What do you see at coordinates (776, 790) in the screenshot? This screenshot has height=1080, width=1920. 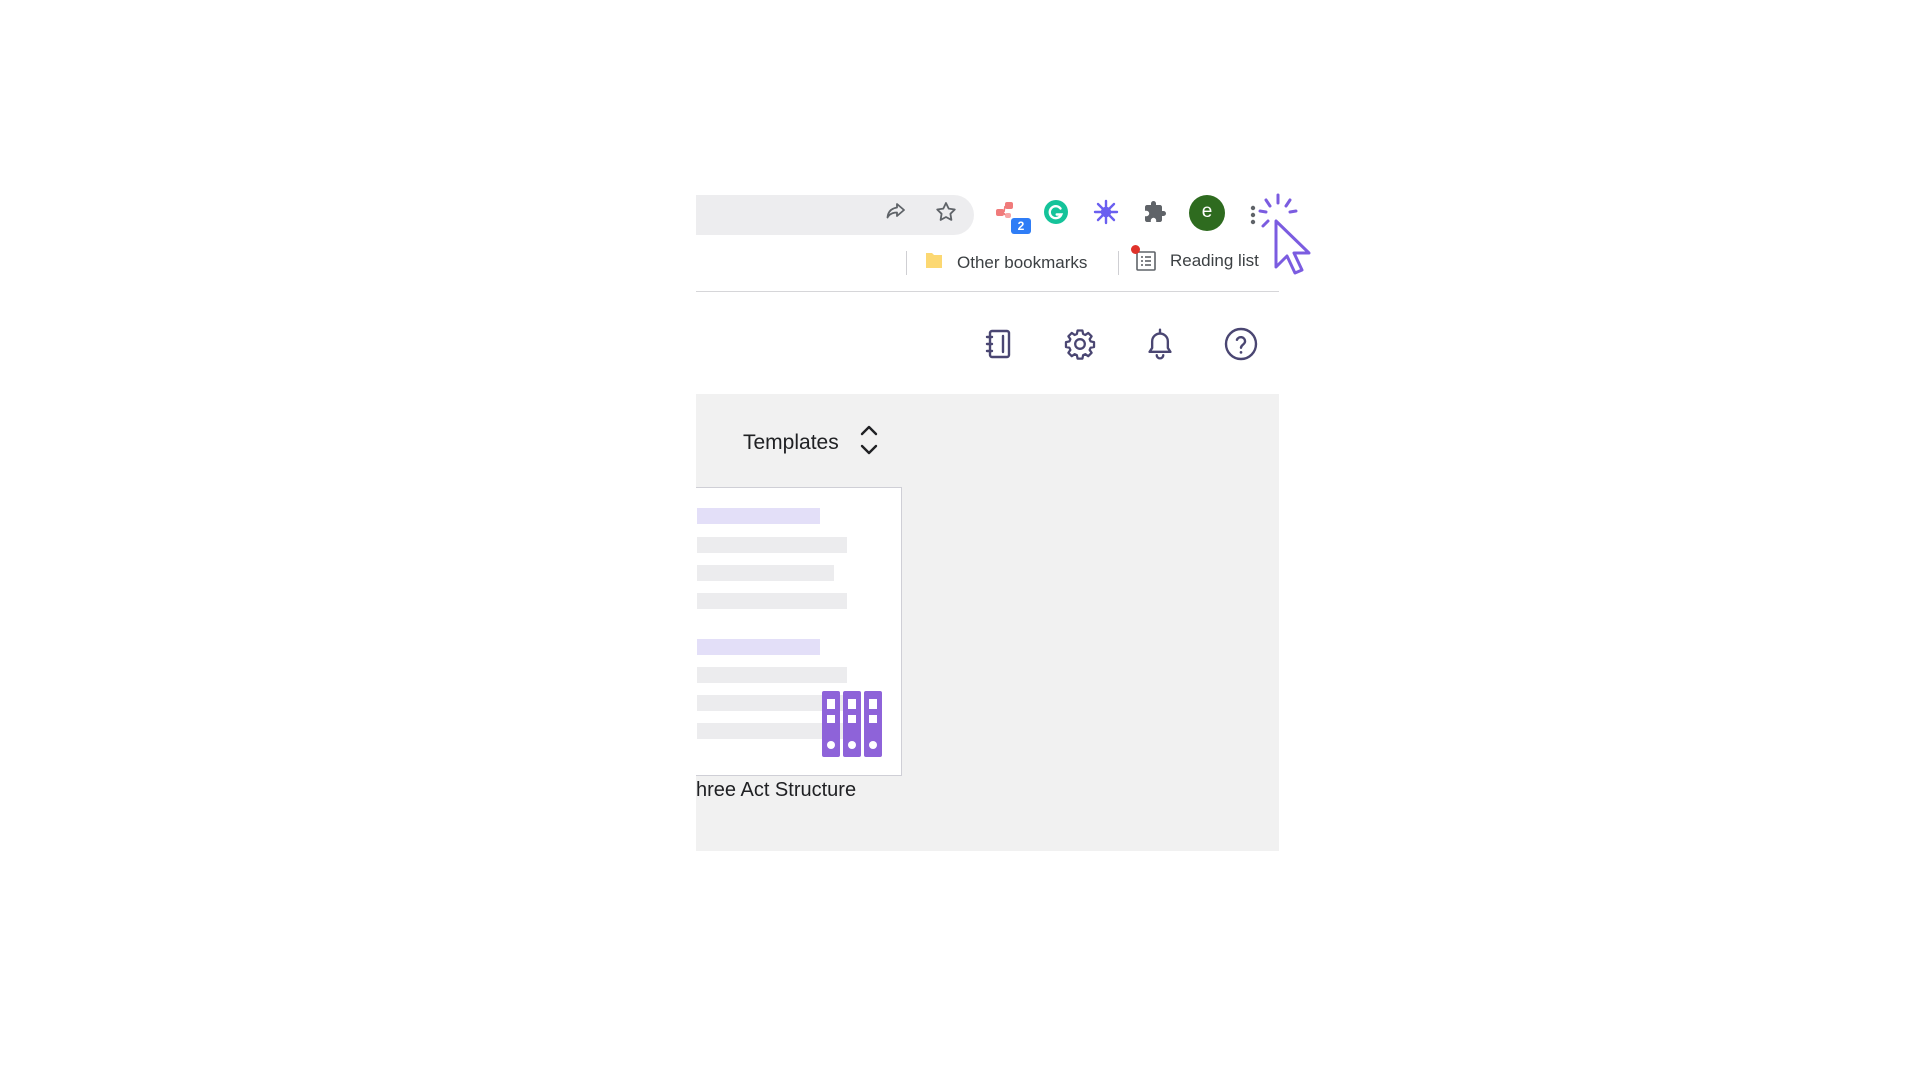 I see `template-card-title: hree Act Structure` at bounding box center [776, 790].